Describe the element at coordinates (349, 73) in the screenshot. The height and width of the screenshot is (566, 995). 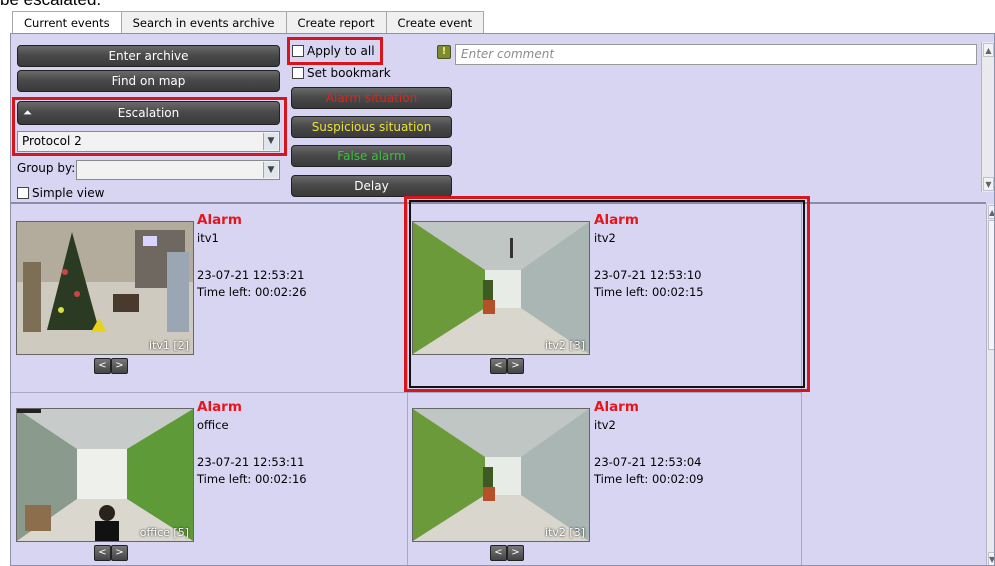
I see `set-bookmark-label: Set bookmark` at that location.